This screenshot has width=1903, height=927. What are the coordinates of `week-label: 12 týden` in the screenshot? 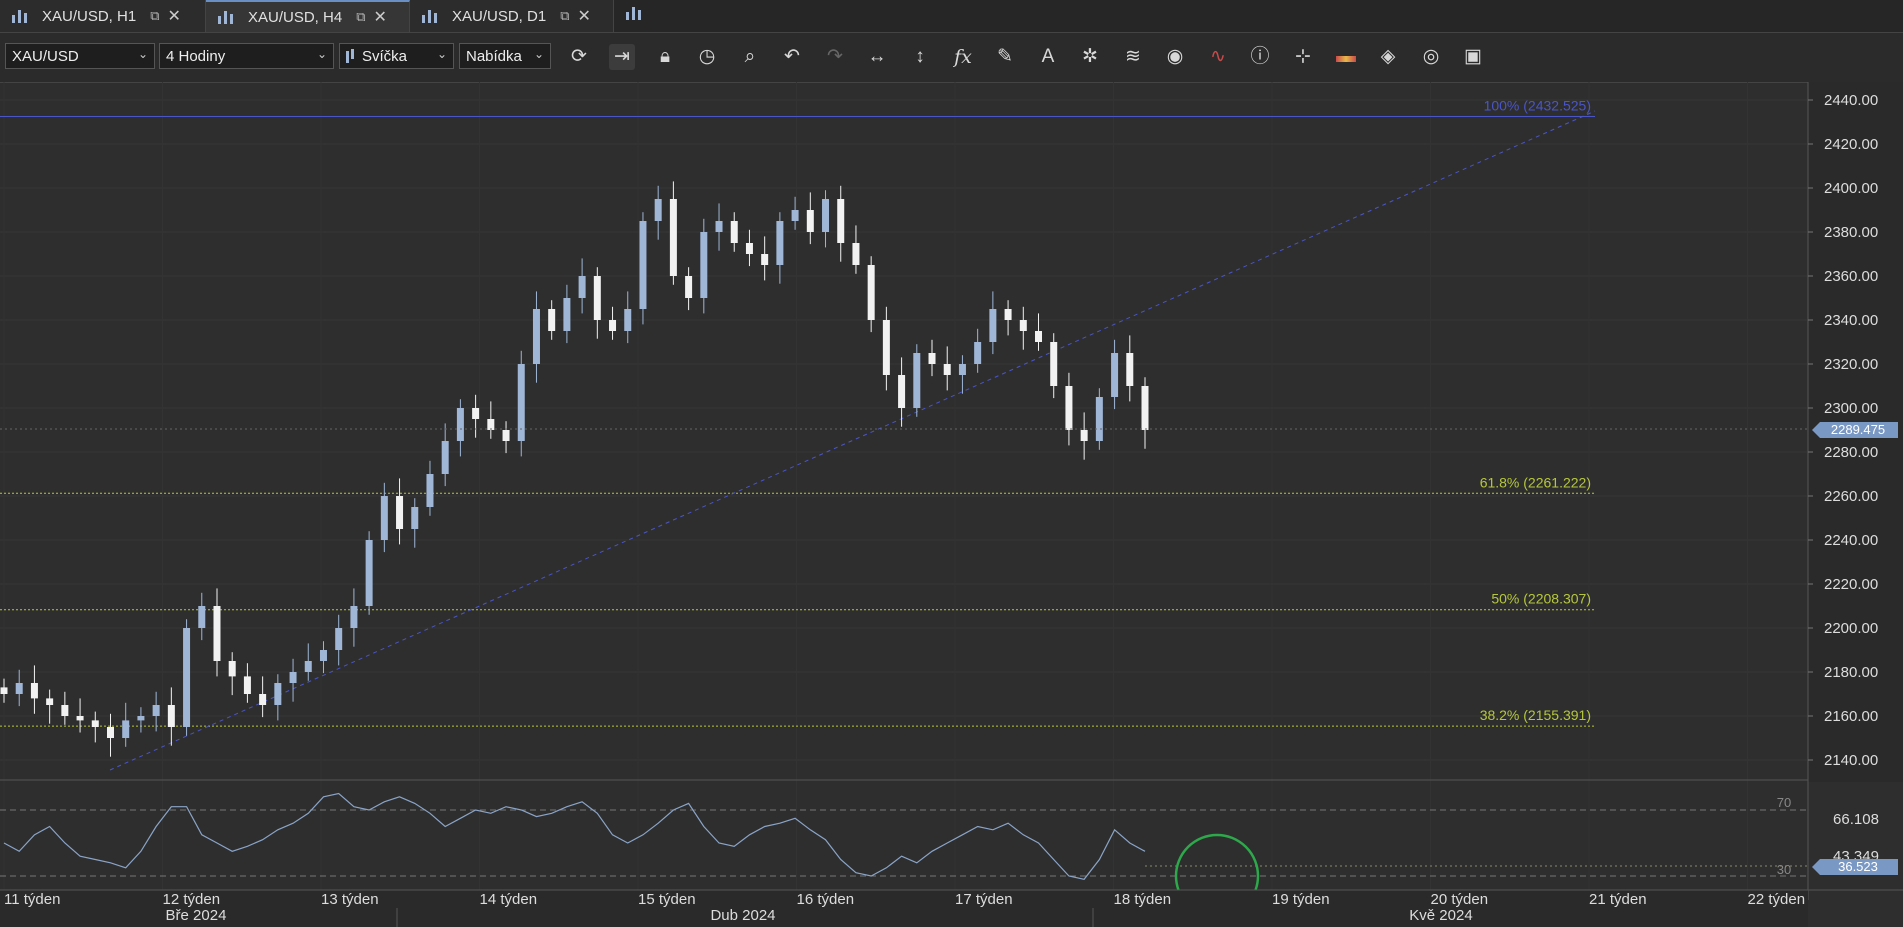 It's located at (192, 899).